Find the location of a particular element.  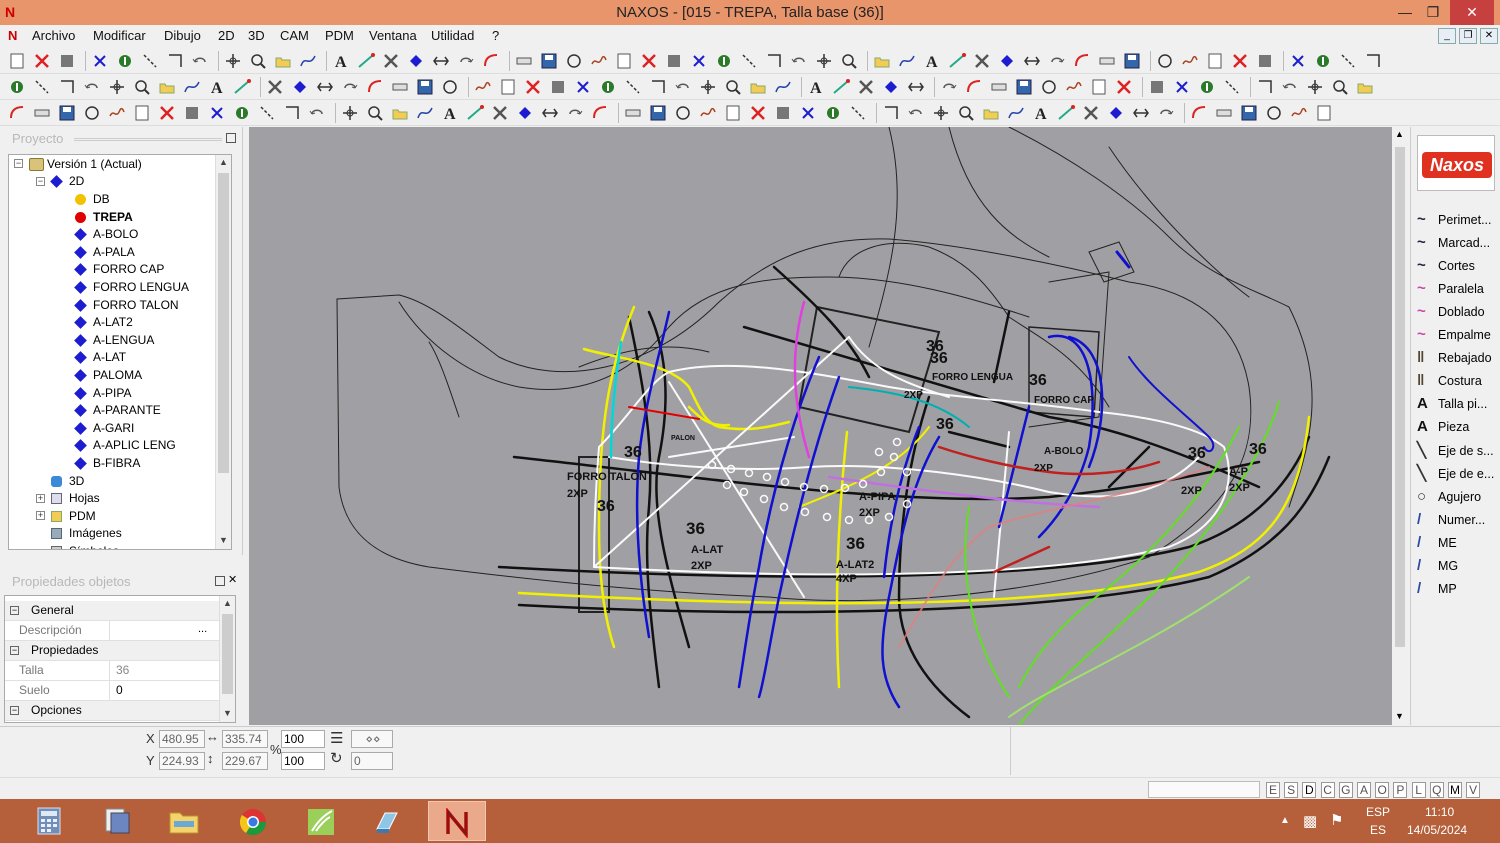

tb3-tool-23-icon is located at coordinates (575, 113).